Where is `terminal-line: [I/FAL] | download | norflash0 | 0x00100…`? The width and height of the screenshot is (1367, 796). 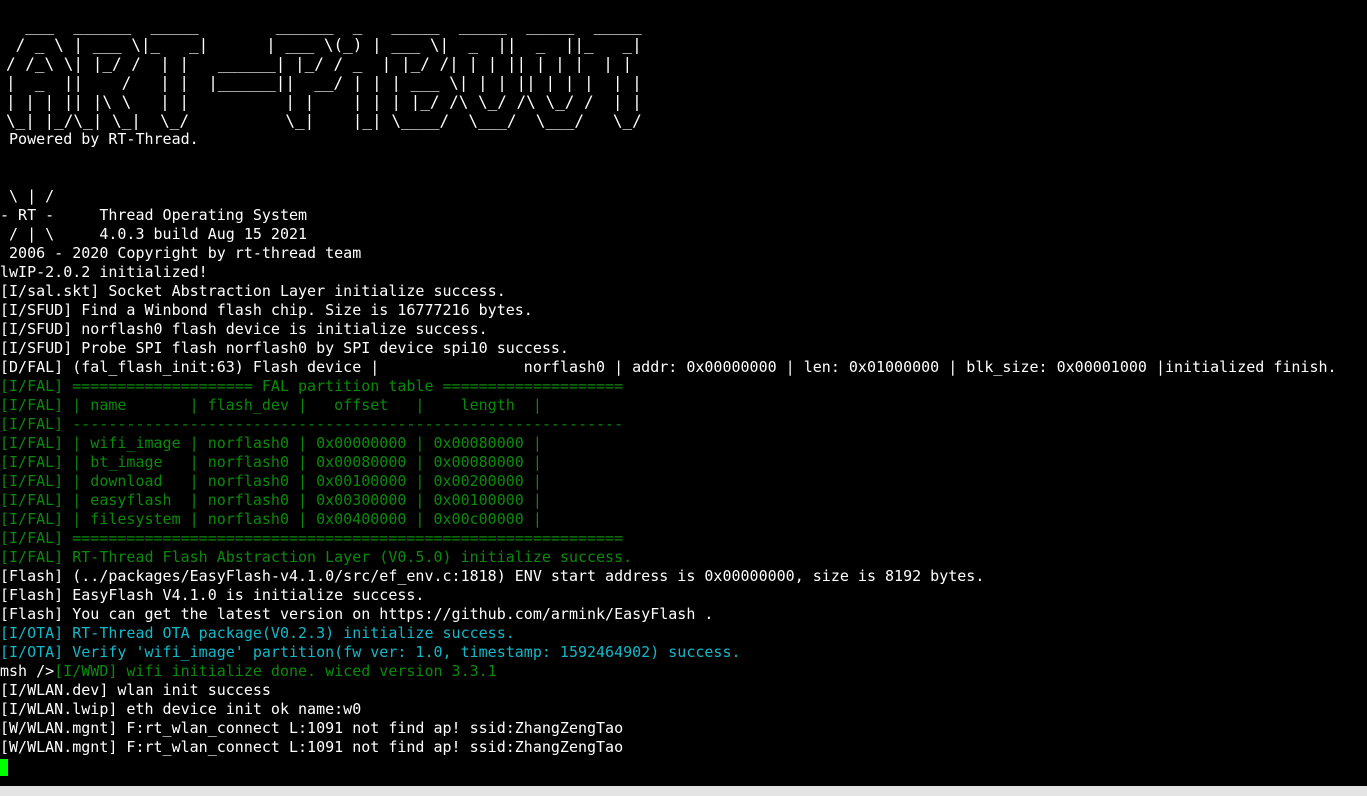
terminal-line: [I/FAL] | download | norflash0 | 0x00100… is located at coordinates (271, 481).